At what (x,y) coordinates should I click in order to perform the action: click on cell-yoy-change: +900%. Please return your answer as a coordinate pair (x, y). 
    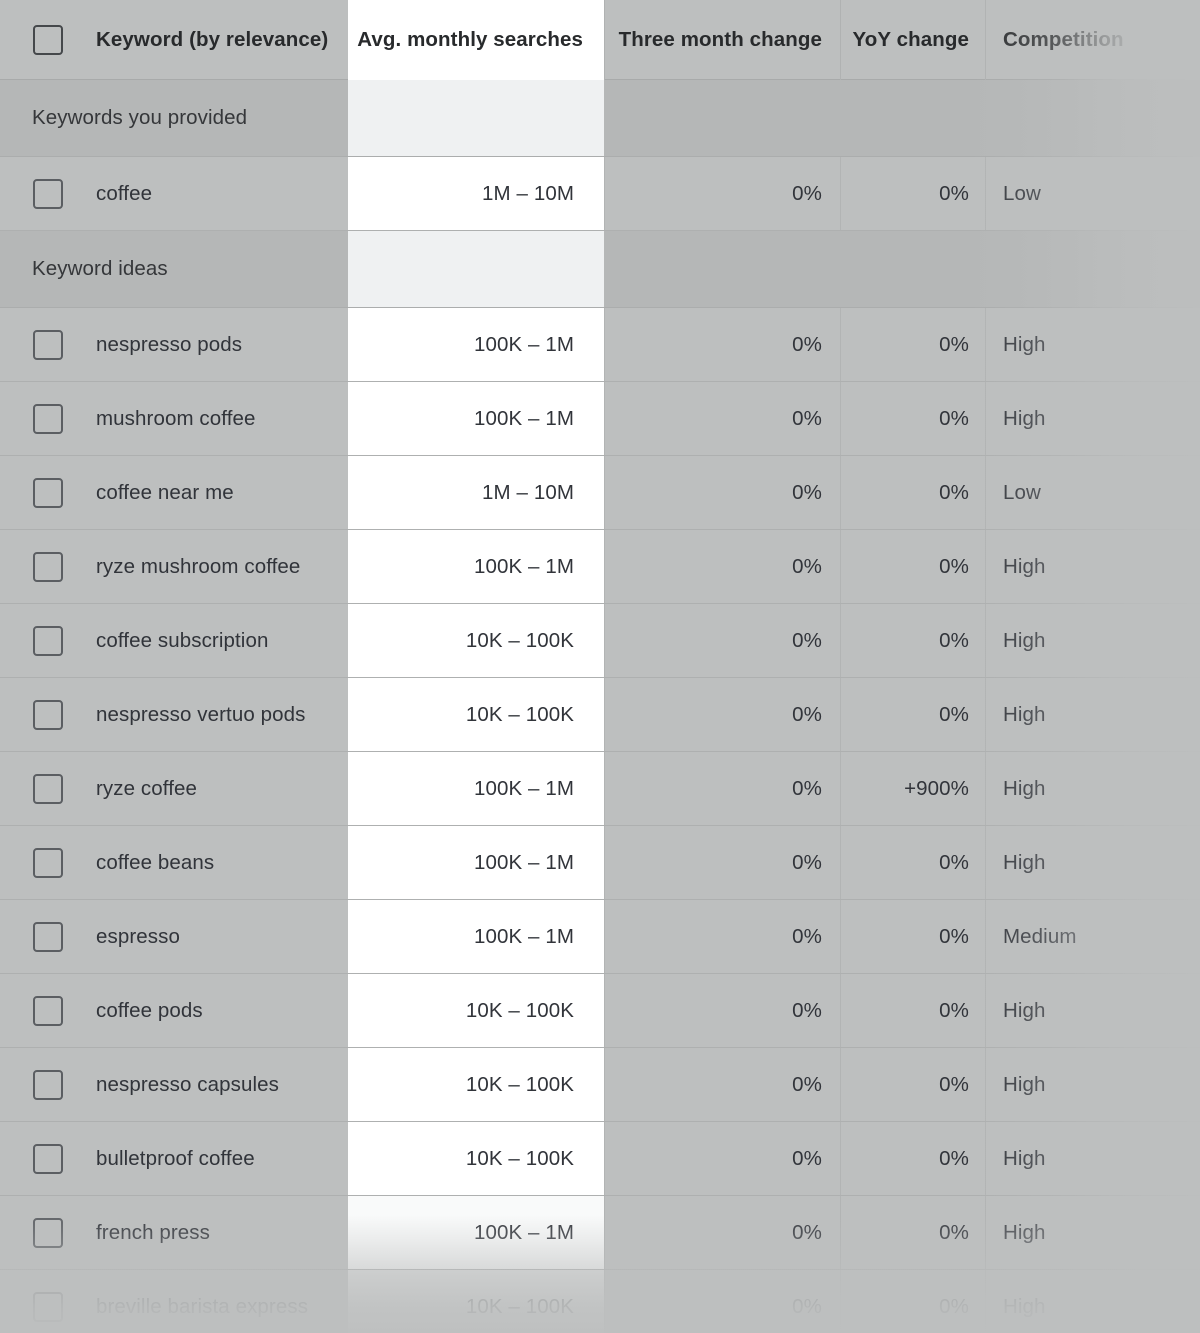
    Looking at the image, I should click on (912, 788).